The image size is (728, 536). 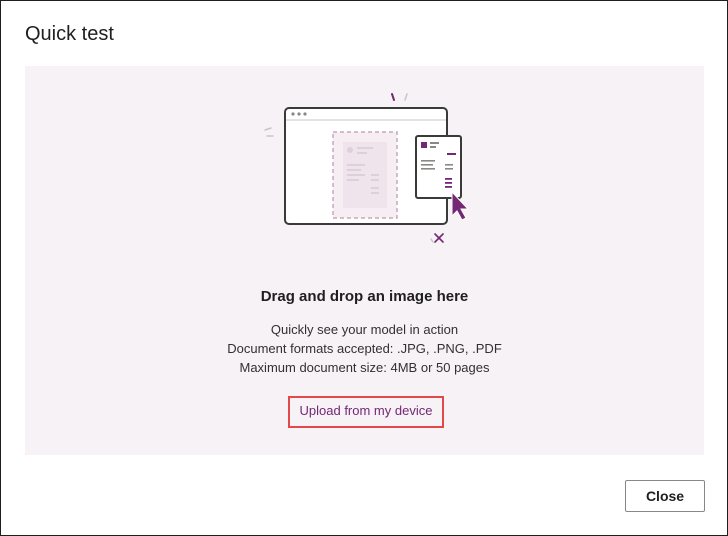 I want to click on drag-drop-illustration-icon, so click(x=367, y=168).